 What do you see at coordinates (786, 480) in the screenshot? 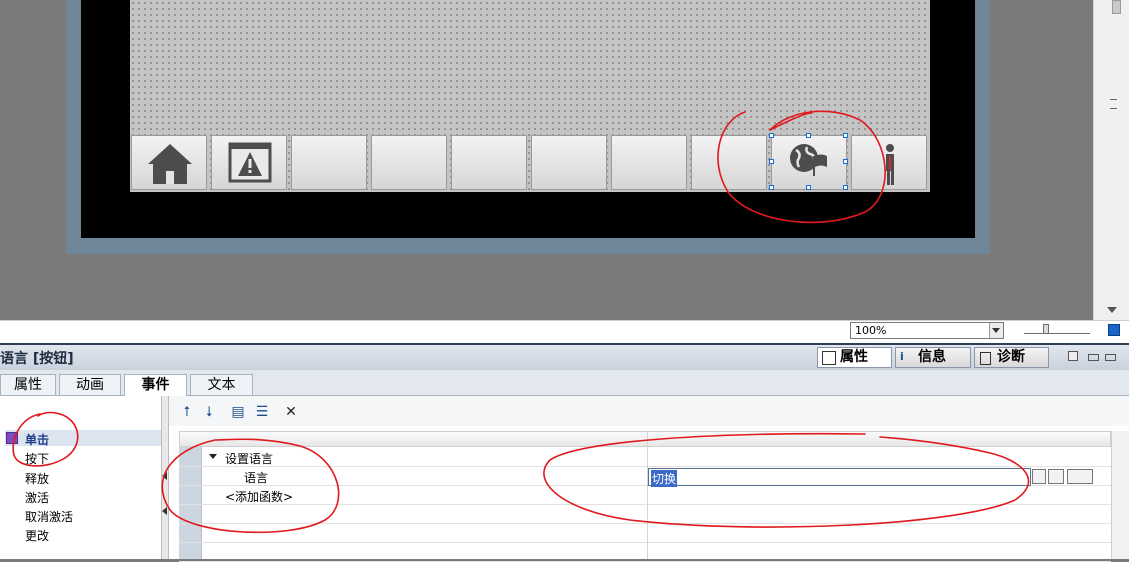
I see `annotation-circle-value` at bounding box center [786, 480].